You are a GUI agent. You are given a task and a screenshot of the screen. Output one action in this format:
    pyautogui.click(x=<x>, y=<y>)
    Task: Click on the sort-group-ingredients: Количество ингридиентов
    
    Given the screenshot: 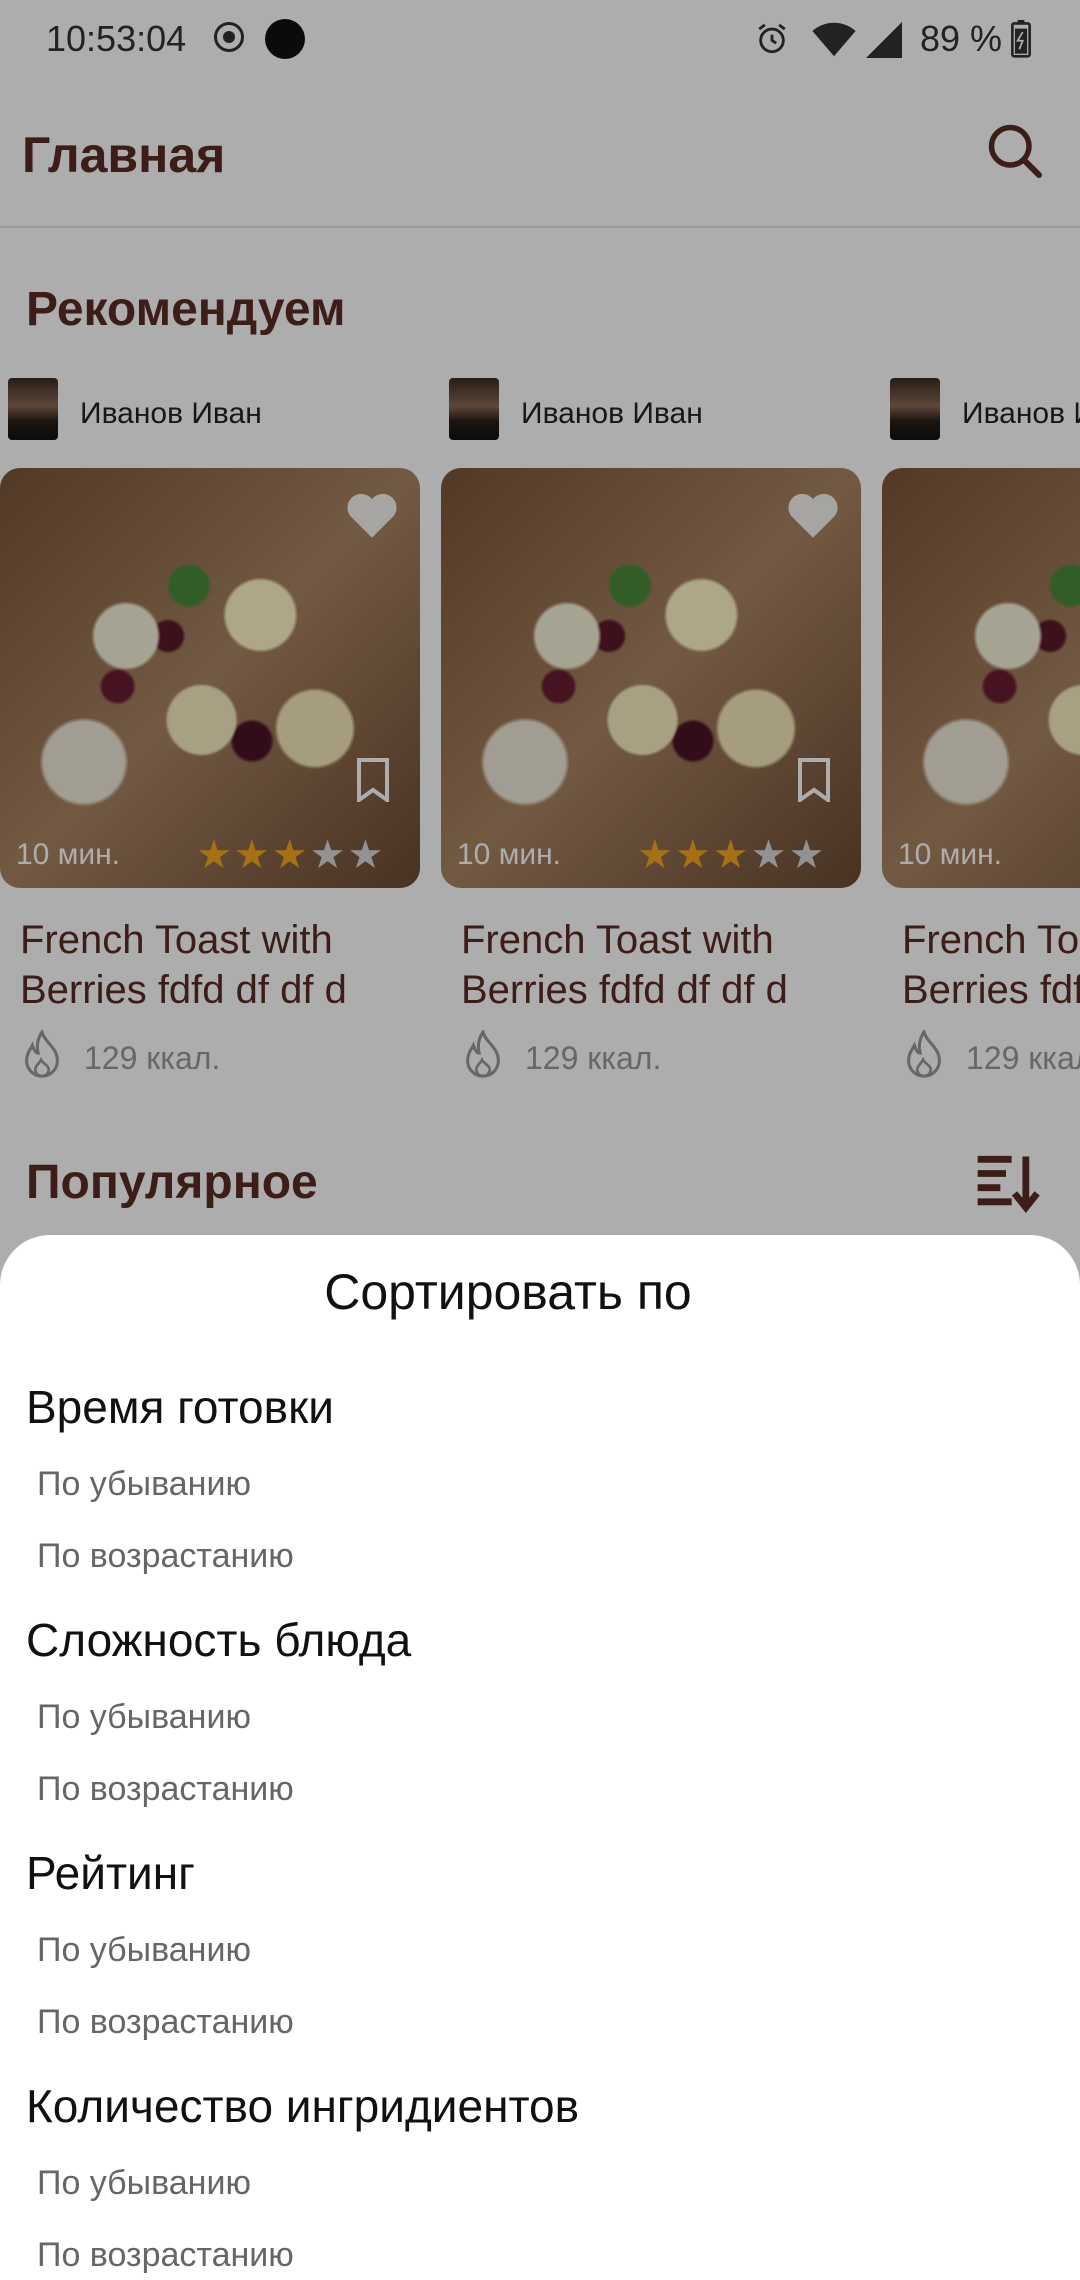 What is the action you would take?
    pyautogui.click(x=303, y=2106)
    